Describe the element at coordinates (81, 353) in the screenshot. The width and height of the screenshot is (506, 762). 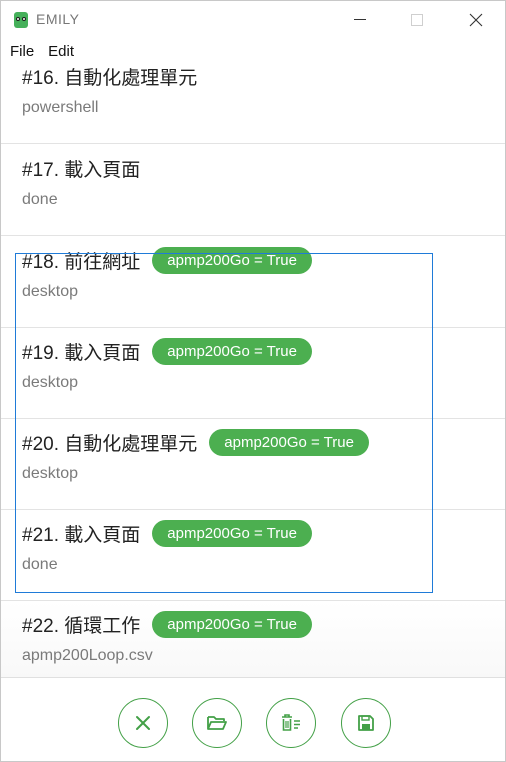
I see `task-title: #19. 載入頁面` at that location.